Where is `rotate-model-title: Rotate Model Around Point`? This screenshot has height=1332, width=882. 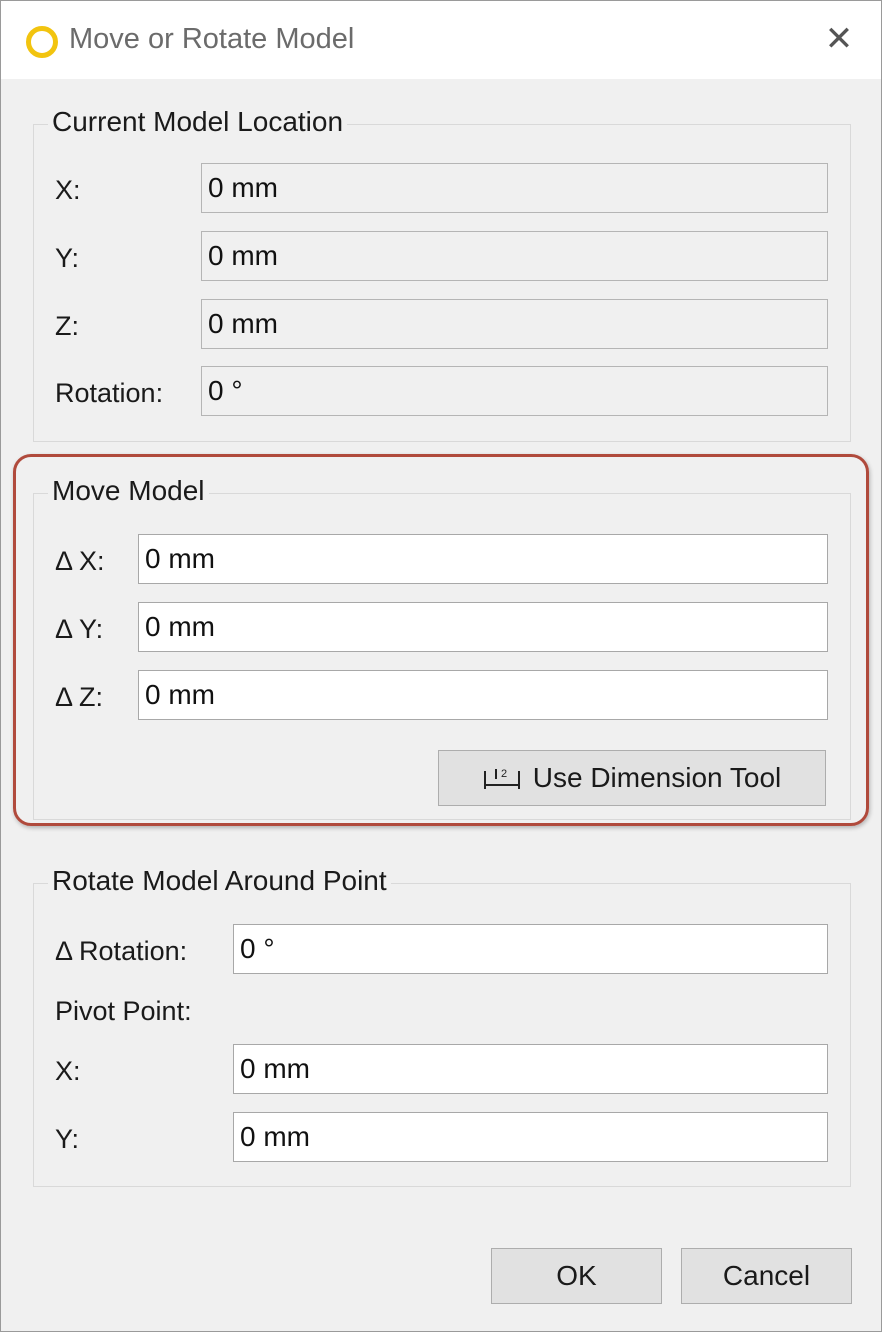 rotate-model-title: Rotate Model Around Point is located at coordinates (219, 881).